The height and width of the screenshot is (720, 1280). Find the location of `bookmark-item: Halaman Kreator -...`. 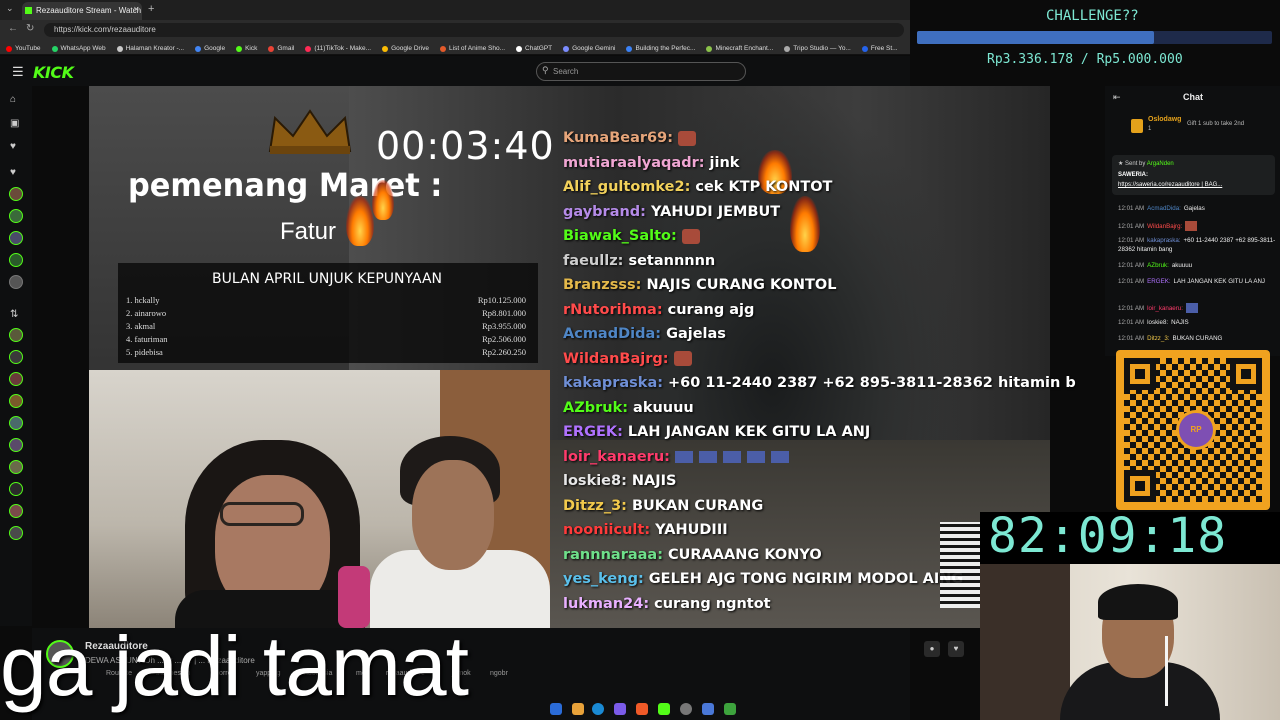

bookmark-item: Halaman Kreator -... is located at coordinates (150, 47).